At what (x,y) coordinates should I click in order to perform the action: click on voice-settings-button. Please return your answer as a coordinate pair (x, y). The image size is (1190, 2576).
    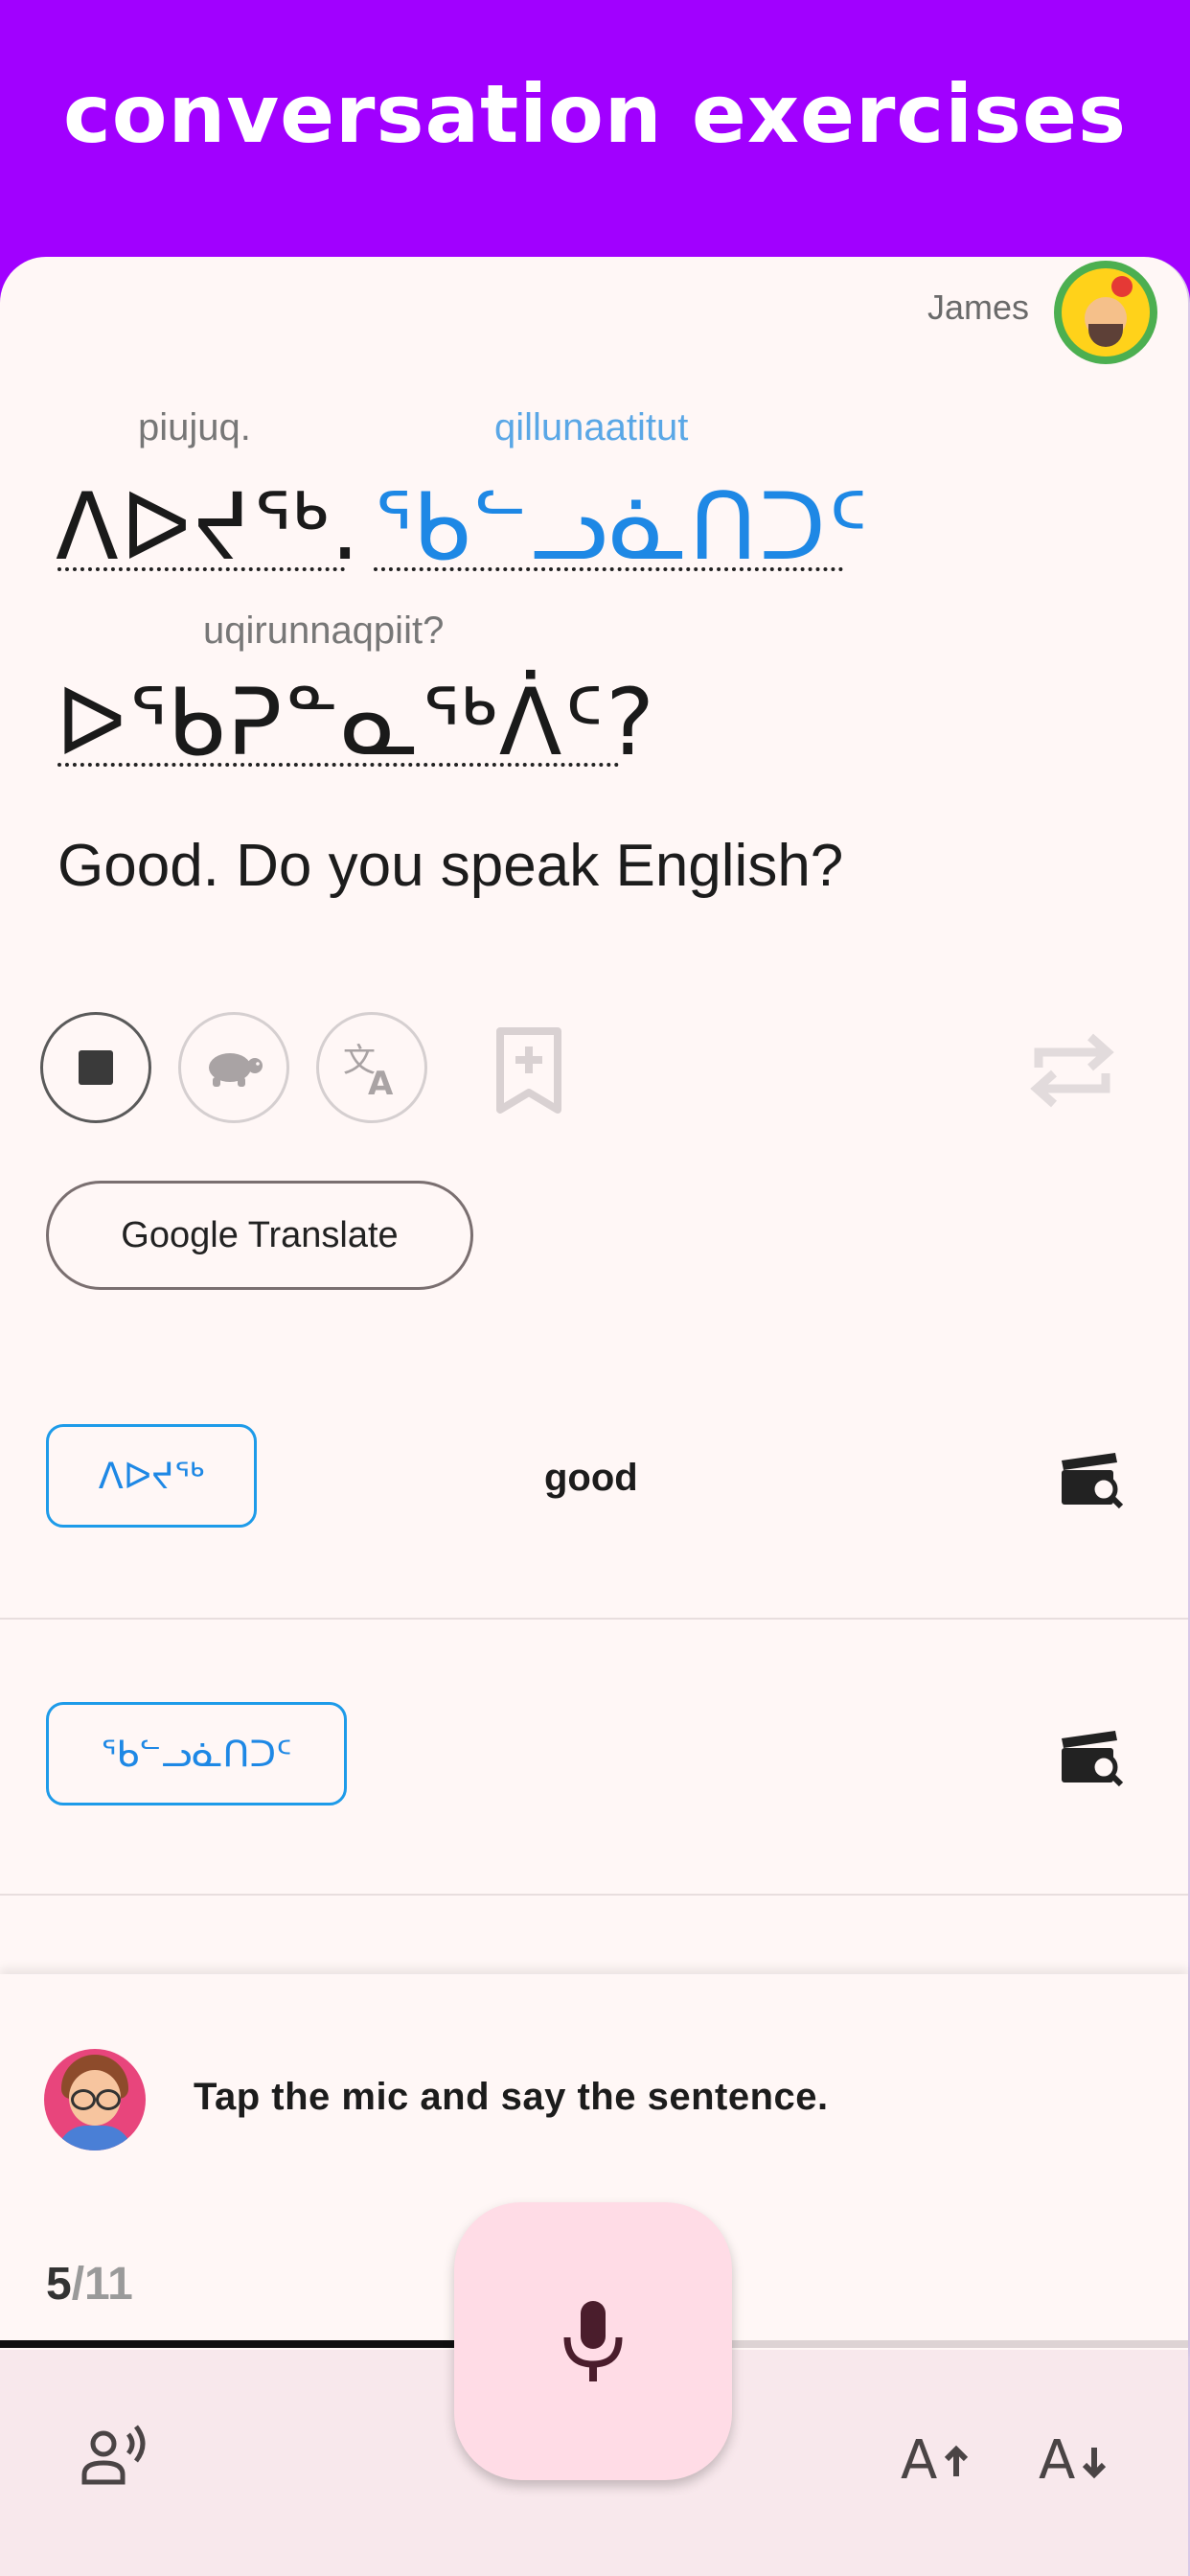
    Looking at the image, I should click on (115, 2457).